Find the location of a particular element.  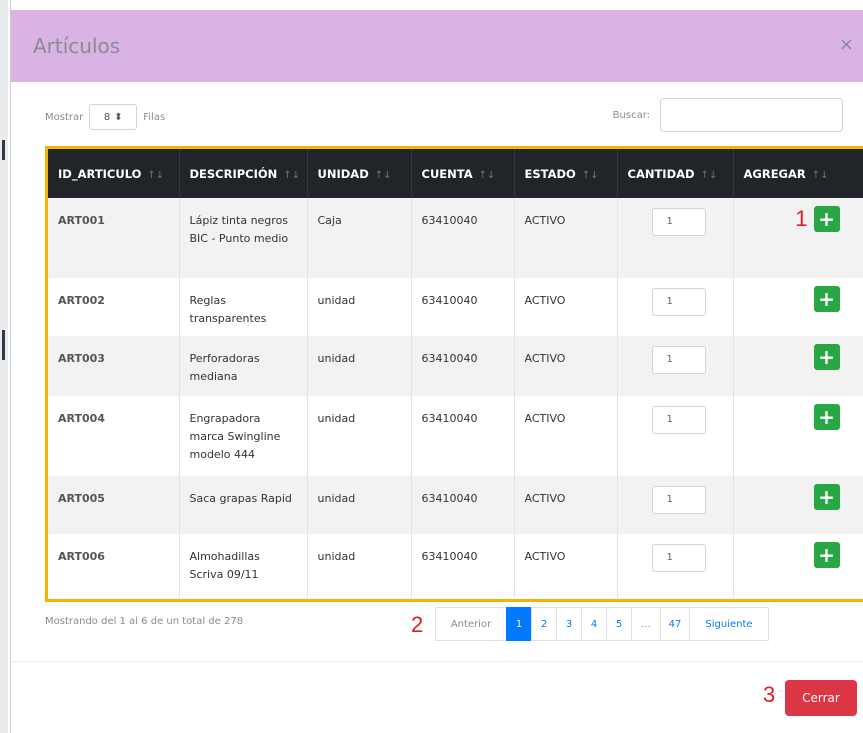

close-icon: × is located at coordinates (846, 44).